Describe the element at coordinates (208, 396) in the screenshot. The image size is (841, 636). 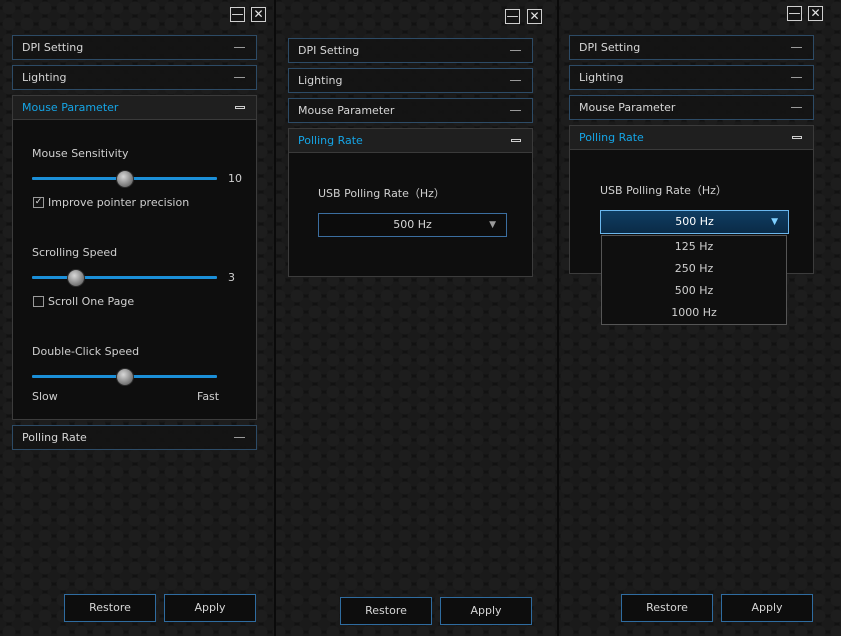
I see `fast-label: Fast` at that location.